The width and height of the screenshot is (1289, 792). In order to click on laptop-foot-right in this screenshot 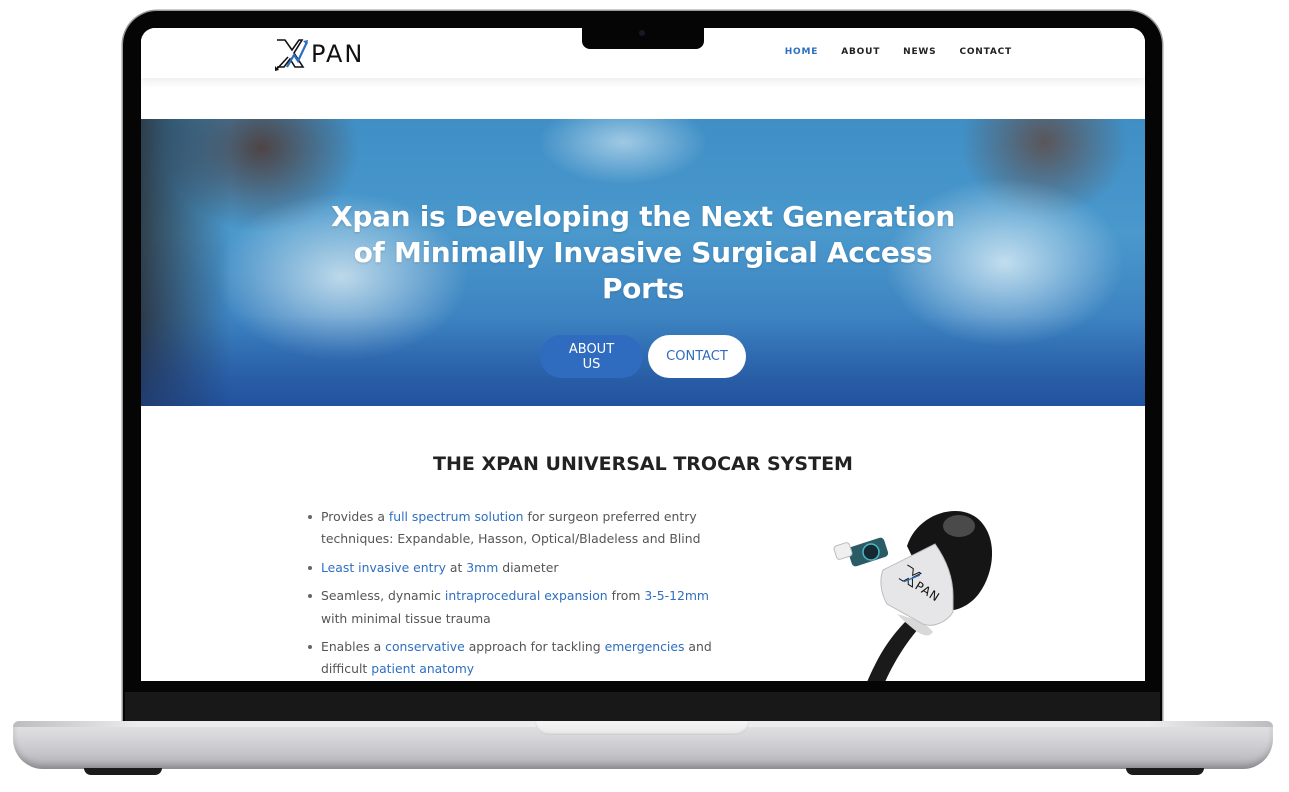, I will do `click(1165, 771)`.